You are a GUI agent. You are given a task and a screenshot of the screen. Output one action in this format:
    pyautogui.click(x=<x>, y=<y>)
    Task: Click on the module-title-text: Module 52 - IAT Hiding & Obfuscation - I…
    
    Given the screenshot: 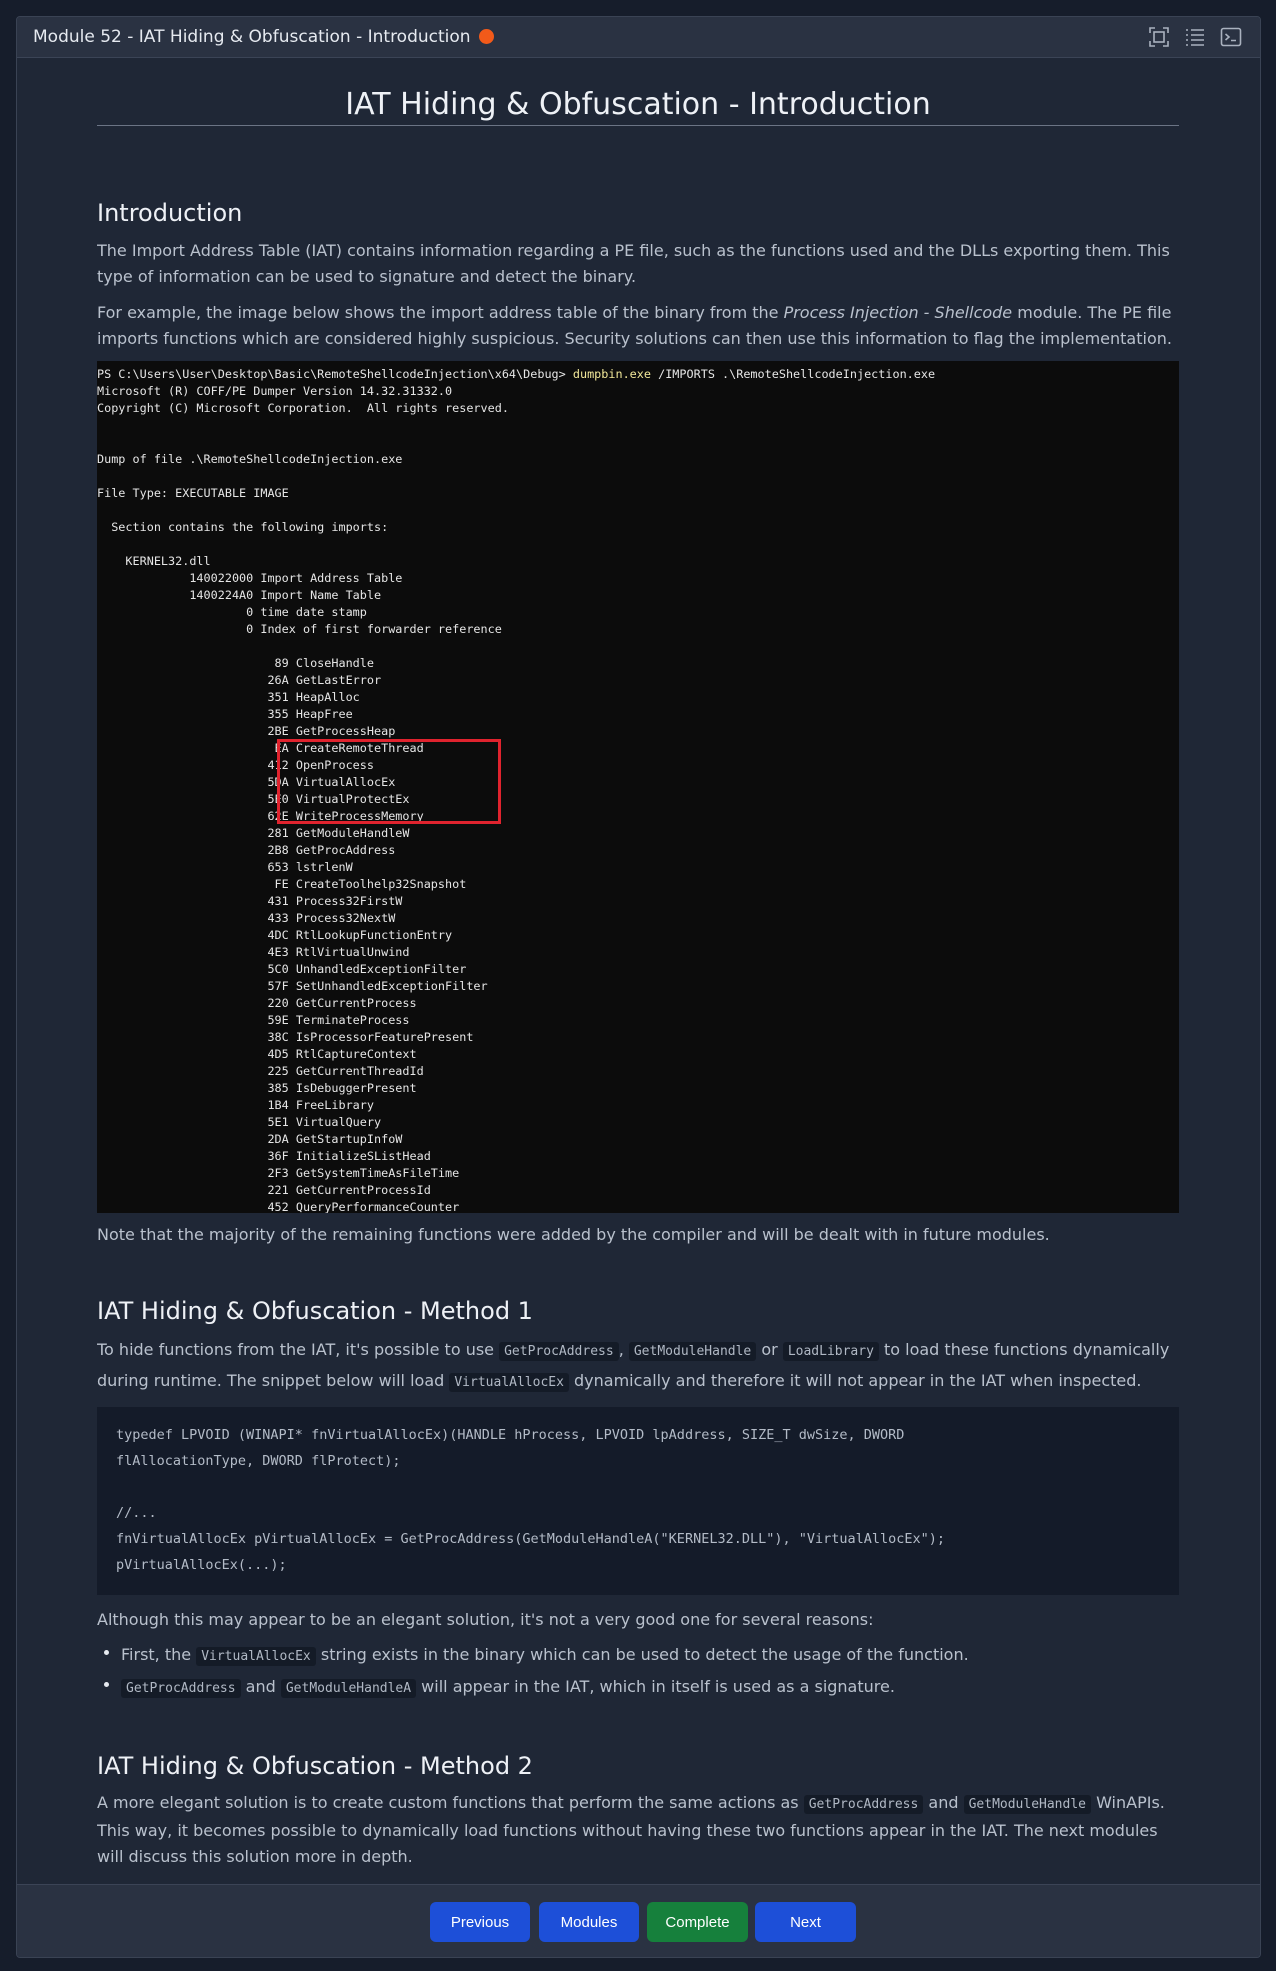 What is the action you would take?
    pyautogui.click(x=252, y=37)
    